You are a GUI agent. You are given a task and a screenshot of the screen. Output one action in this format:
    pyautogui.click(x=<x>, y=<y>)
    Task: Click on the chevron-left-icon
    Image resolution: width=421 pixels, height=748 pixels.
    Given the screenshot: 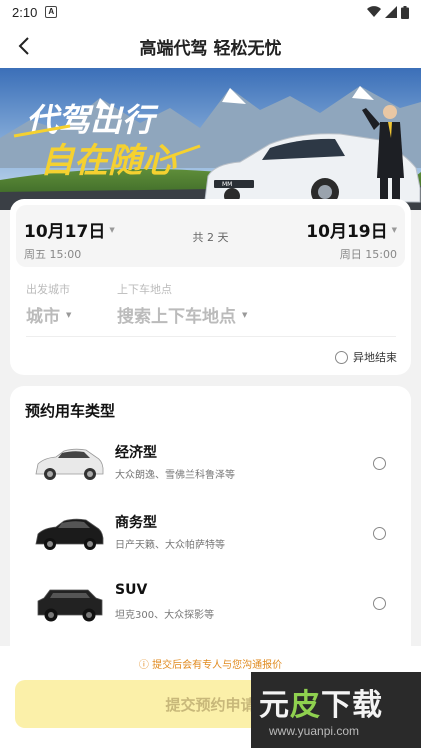 What is the action you would take?
    pyautogui.click(x=23, y=46)
    